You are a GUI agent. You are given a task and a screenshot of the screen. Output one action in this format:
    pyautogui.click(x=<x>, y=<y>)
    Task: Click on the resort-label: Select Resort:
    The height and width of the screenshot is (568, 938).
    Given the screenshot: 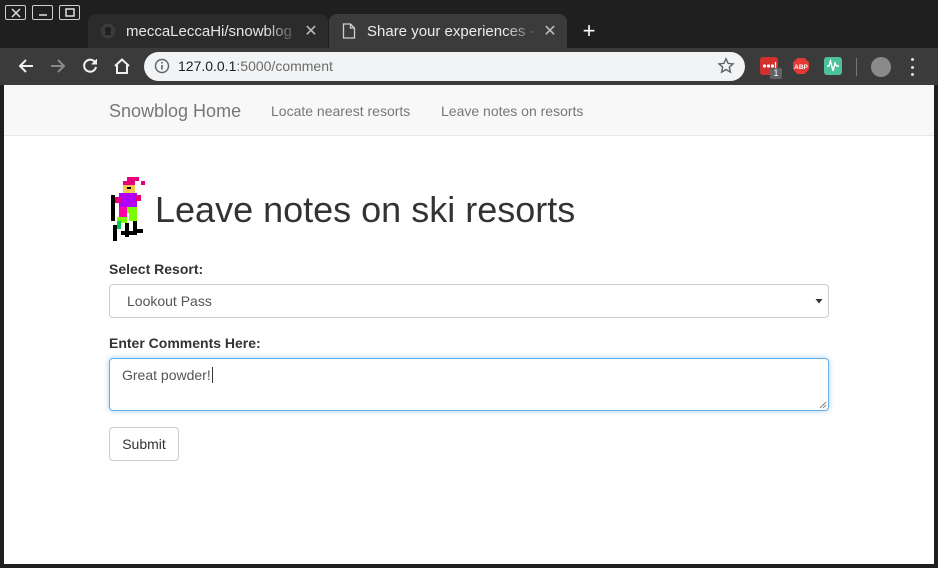 What is the action you would take?
    pyautogui.click(x=156, y=269)
    